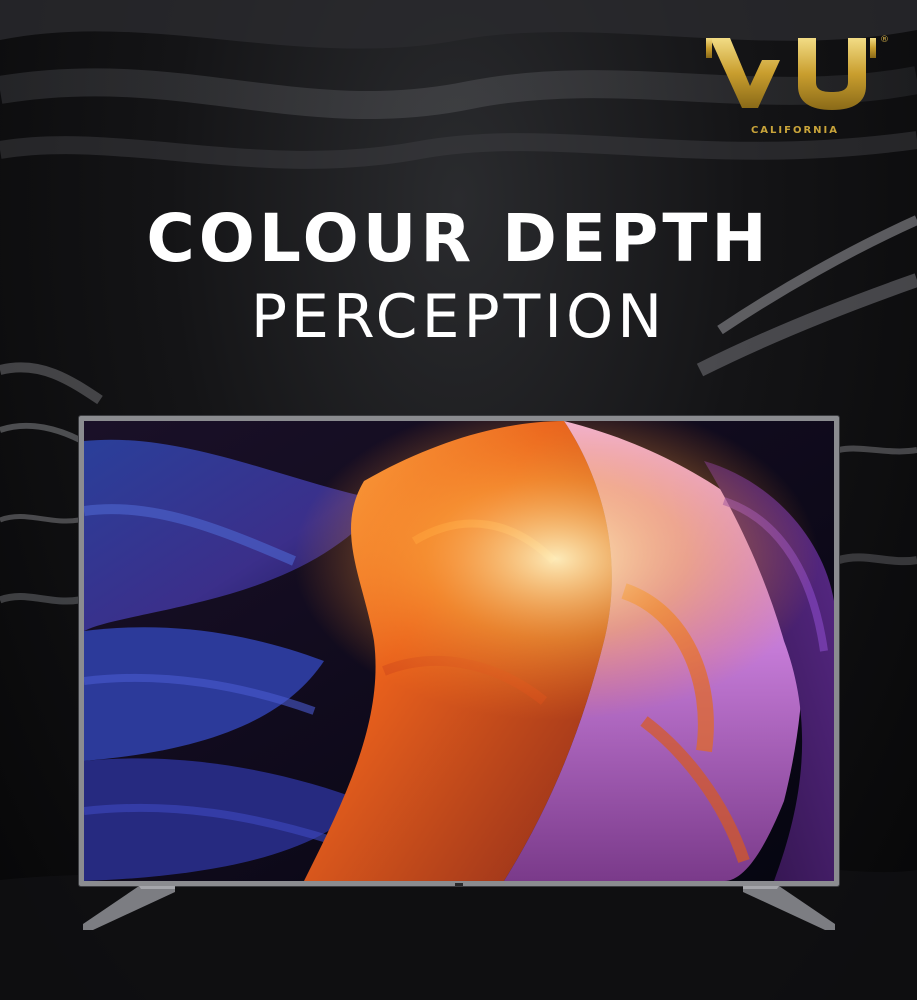 The height and width of the screenshot is (1000, 917). What do you see at coordinates (884, 40) in the screenshot?
I see `registered-mark: ®` at bounding box center [884, 40].